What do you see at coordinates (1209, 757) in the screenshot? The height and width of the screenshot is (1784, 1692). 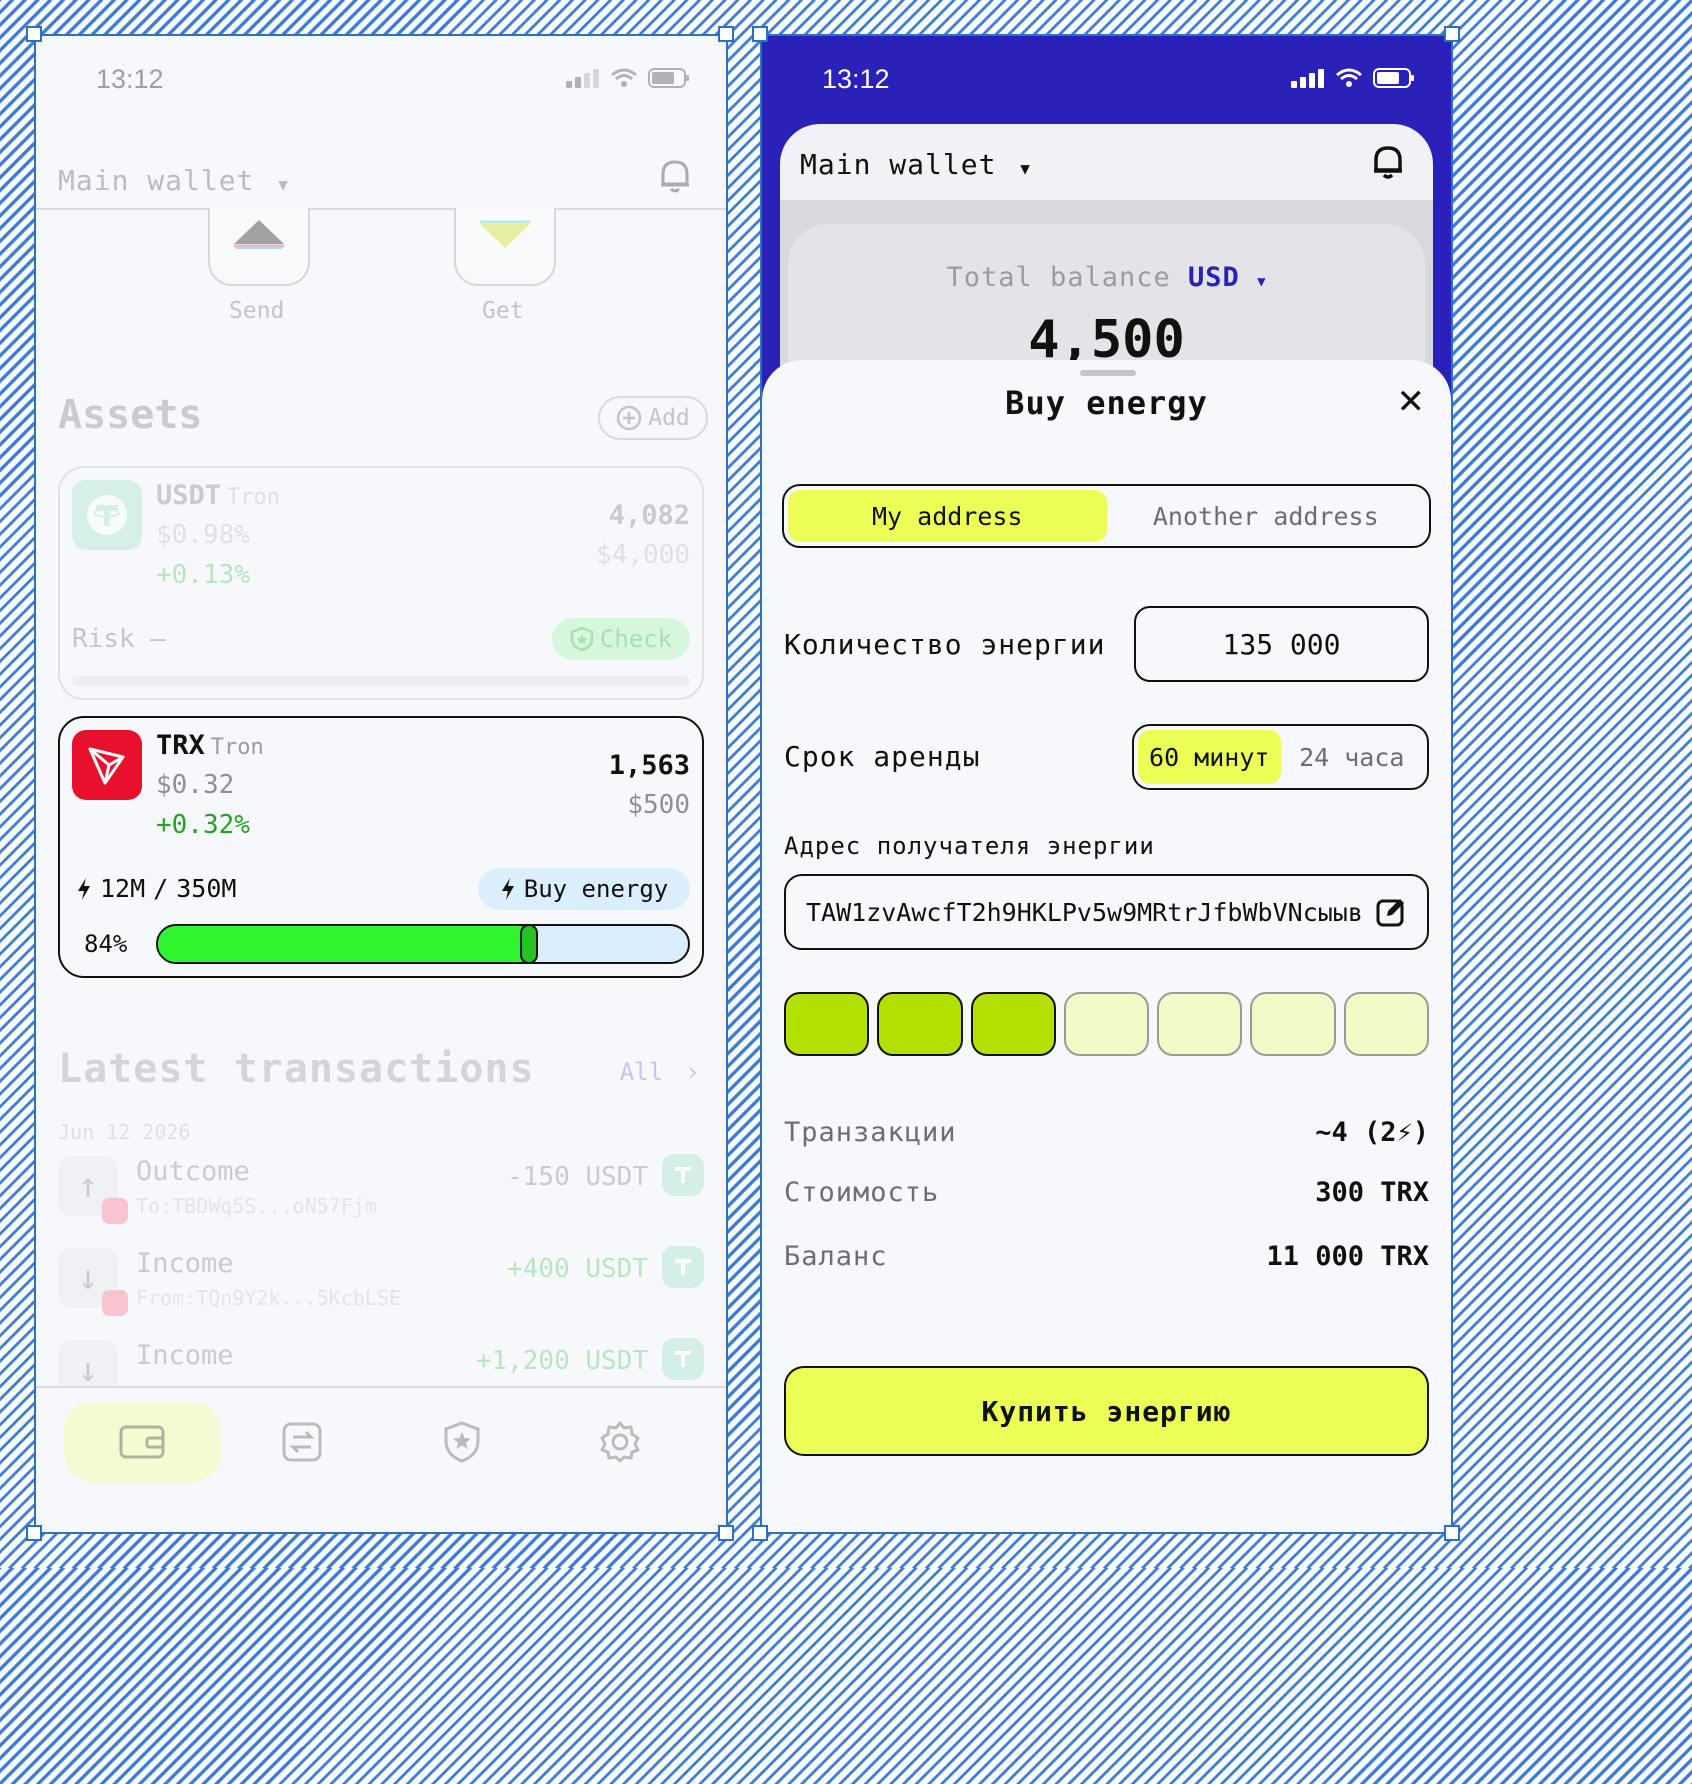 I see `duration-60-min: 60 минут` at bounding box center [1209, 757].